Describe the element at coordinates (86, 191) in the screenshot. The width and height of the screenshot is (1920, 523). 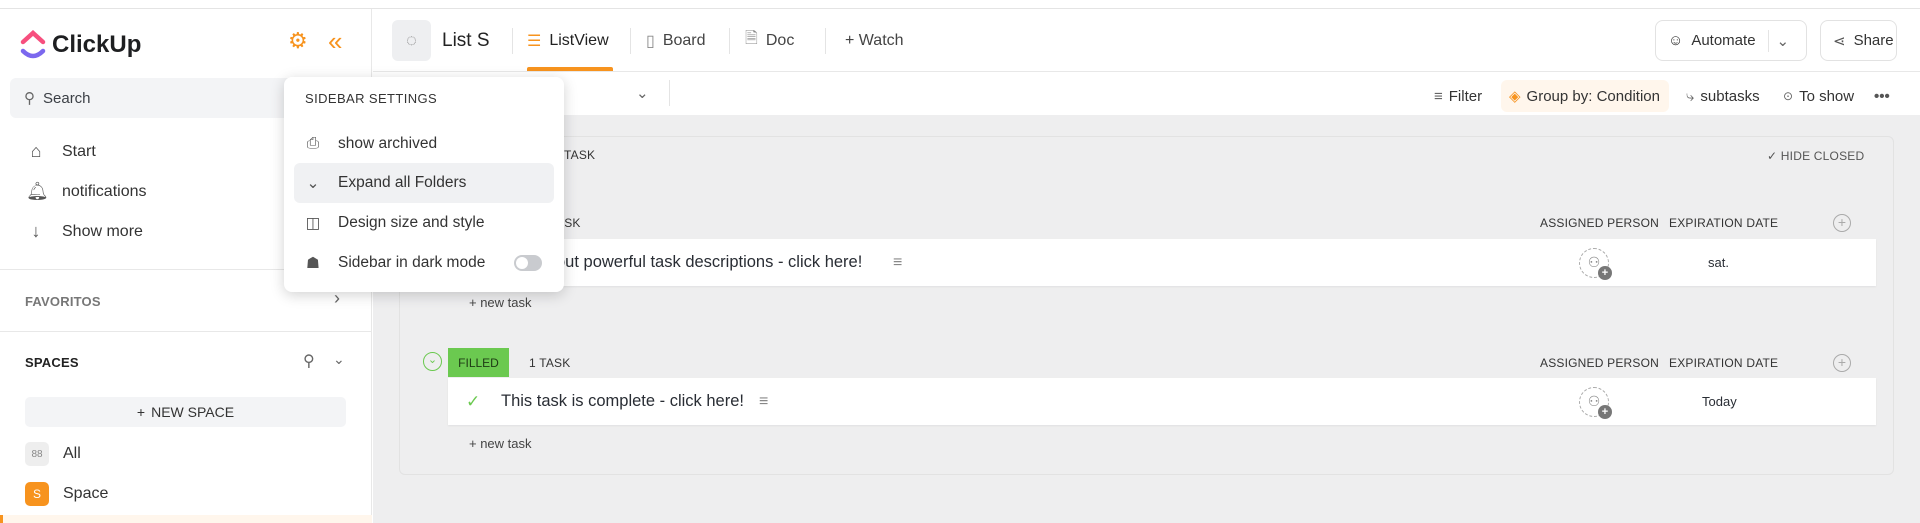
I see `sidebar-item-notifications: 🔔︎ notifications` at that location.